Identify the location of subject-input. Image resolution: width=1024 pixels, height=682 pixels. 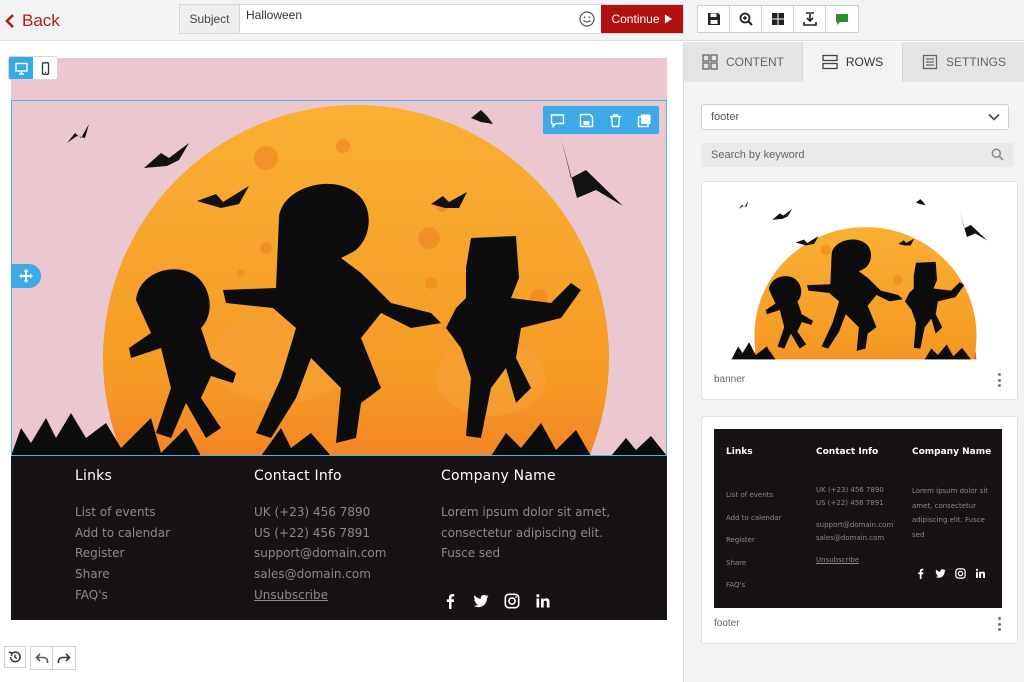
(420, 19).